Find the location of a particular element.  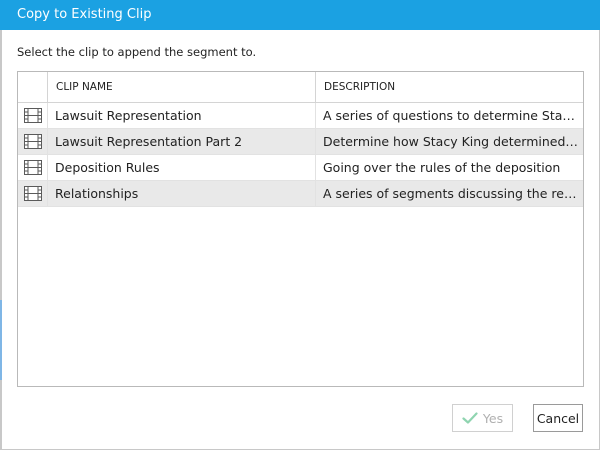

check-icon is located at coordinates (470, 418).